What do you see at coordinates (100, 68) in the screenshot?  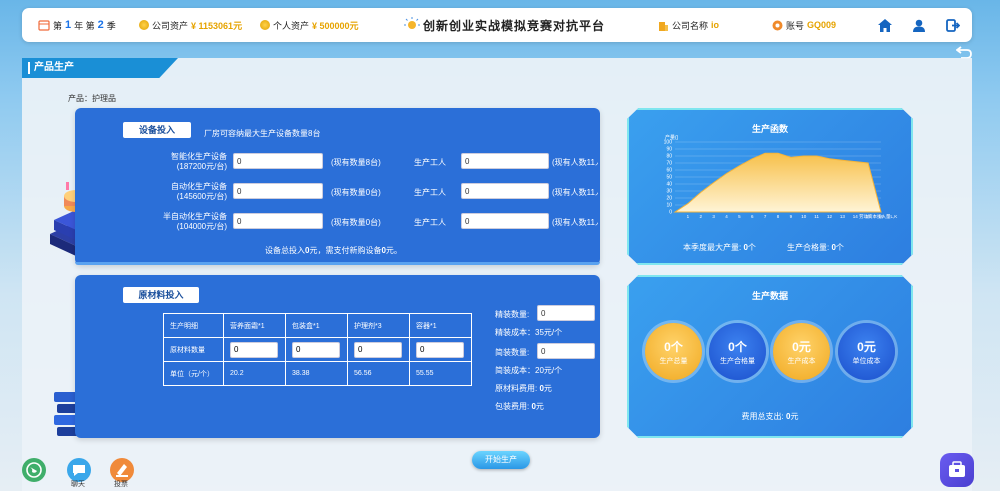 I see `section-title: 产品生产` at bounding box center [100, 68].